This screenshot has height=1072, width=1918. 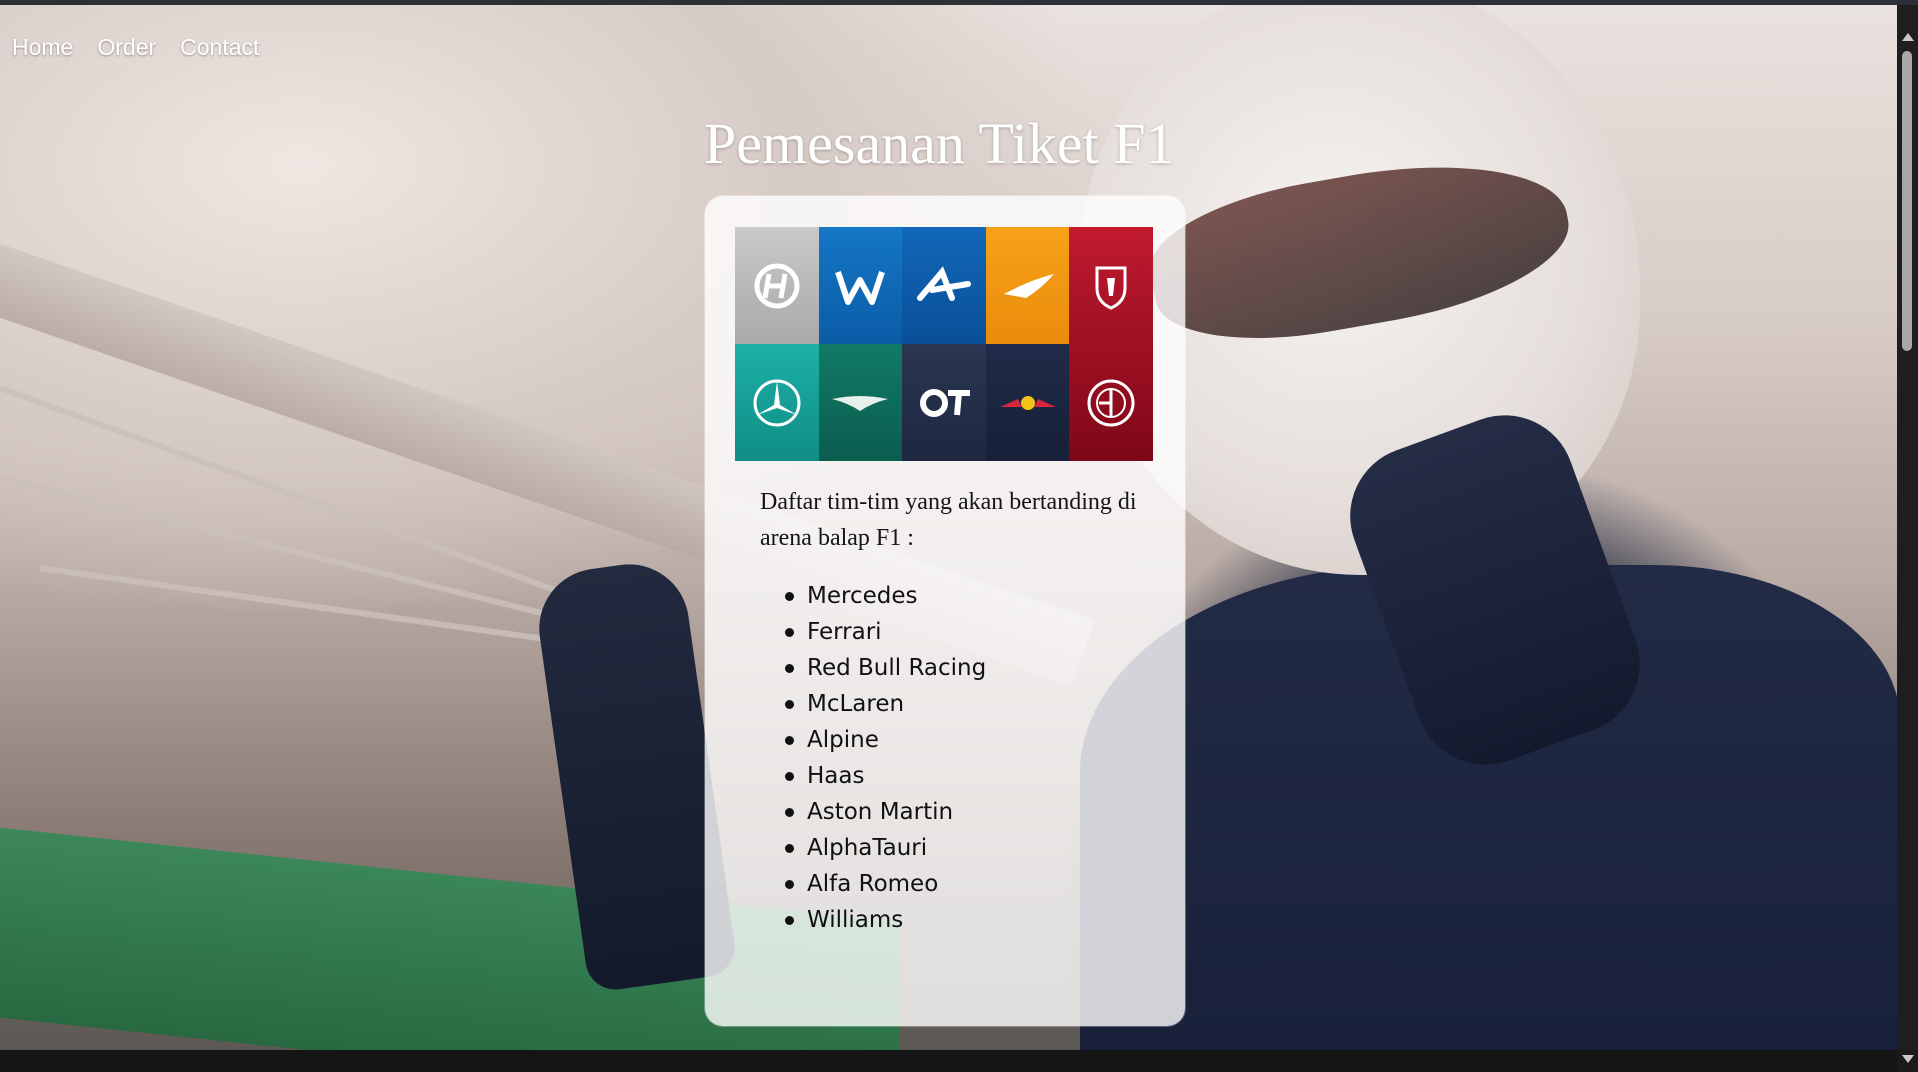 I want to click on team-list-item: McLaren, so click(x=885, y=704).